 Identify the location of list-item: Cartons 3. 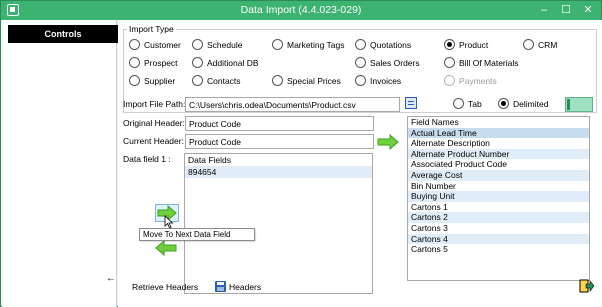
(498, 228).